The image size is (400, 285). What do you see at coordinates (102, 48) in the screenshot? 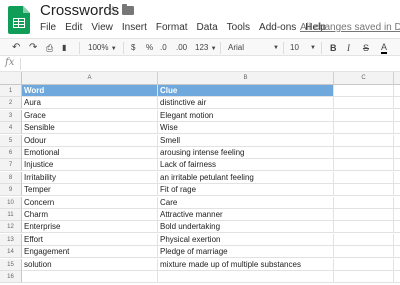
I see `zoom-select: 100% ▼` at bounding box center [102, 48].